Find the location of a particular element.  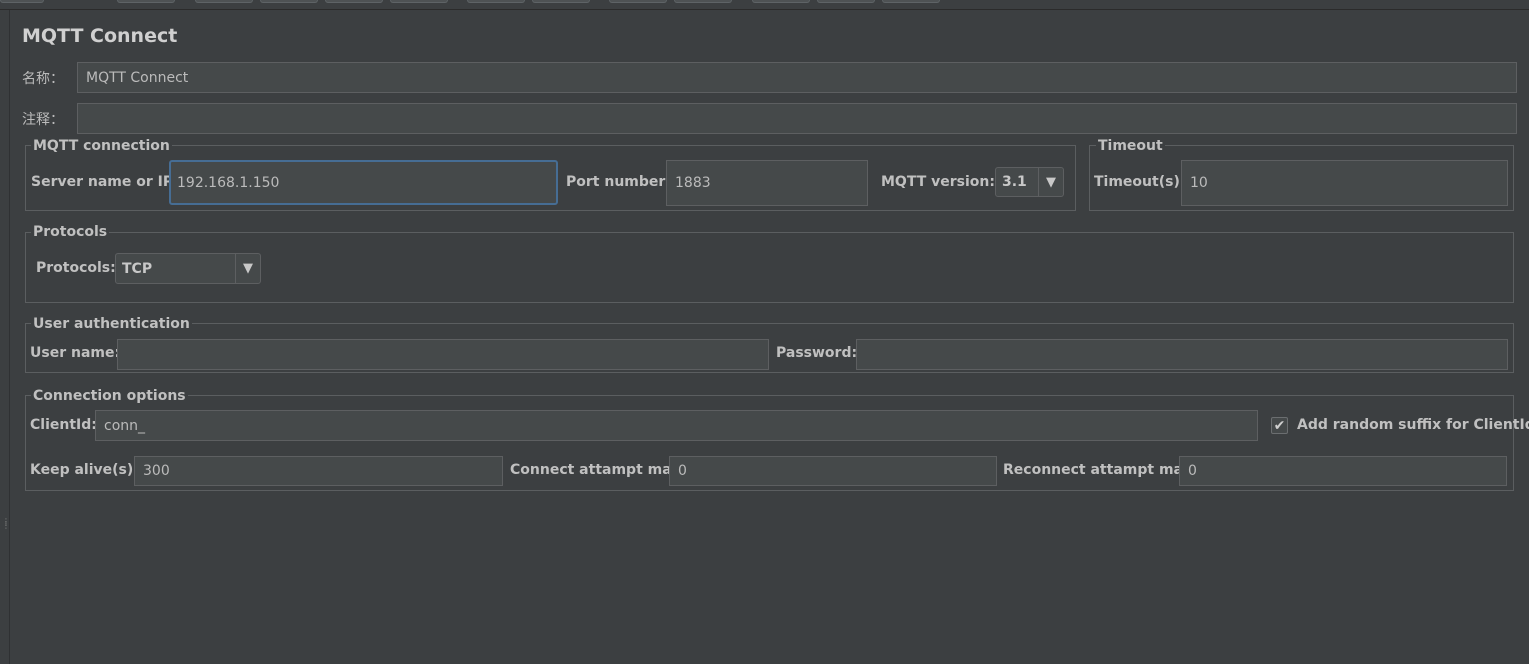

comment-label: 注释： is located at coordinates (43, 120).